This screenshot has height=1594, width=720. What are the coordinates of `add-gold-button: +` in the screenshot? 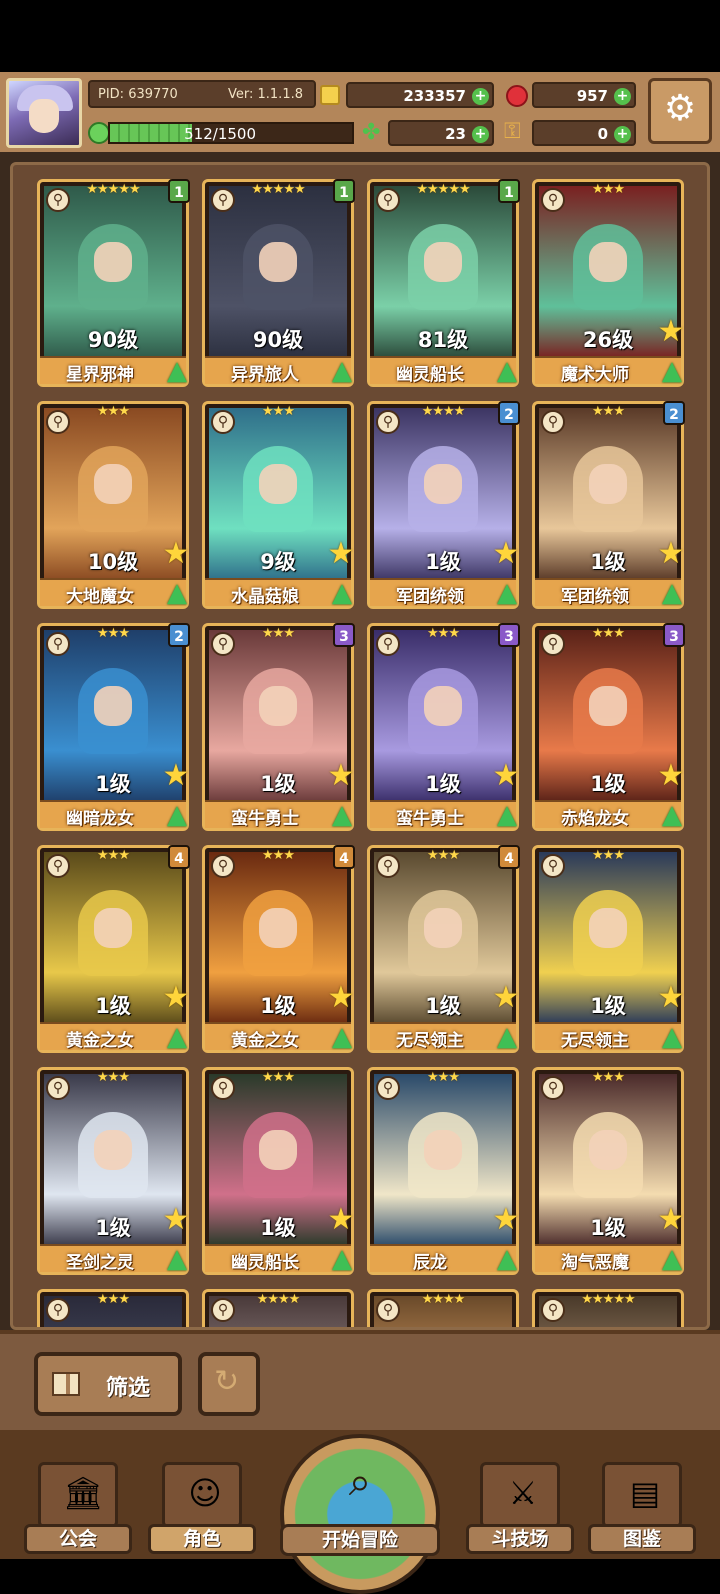 It's located at (480, 96).